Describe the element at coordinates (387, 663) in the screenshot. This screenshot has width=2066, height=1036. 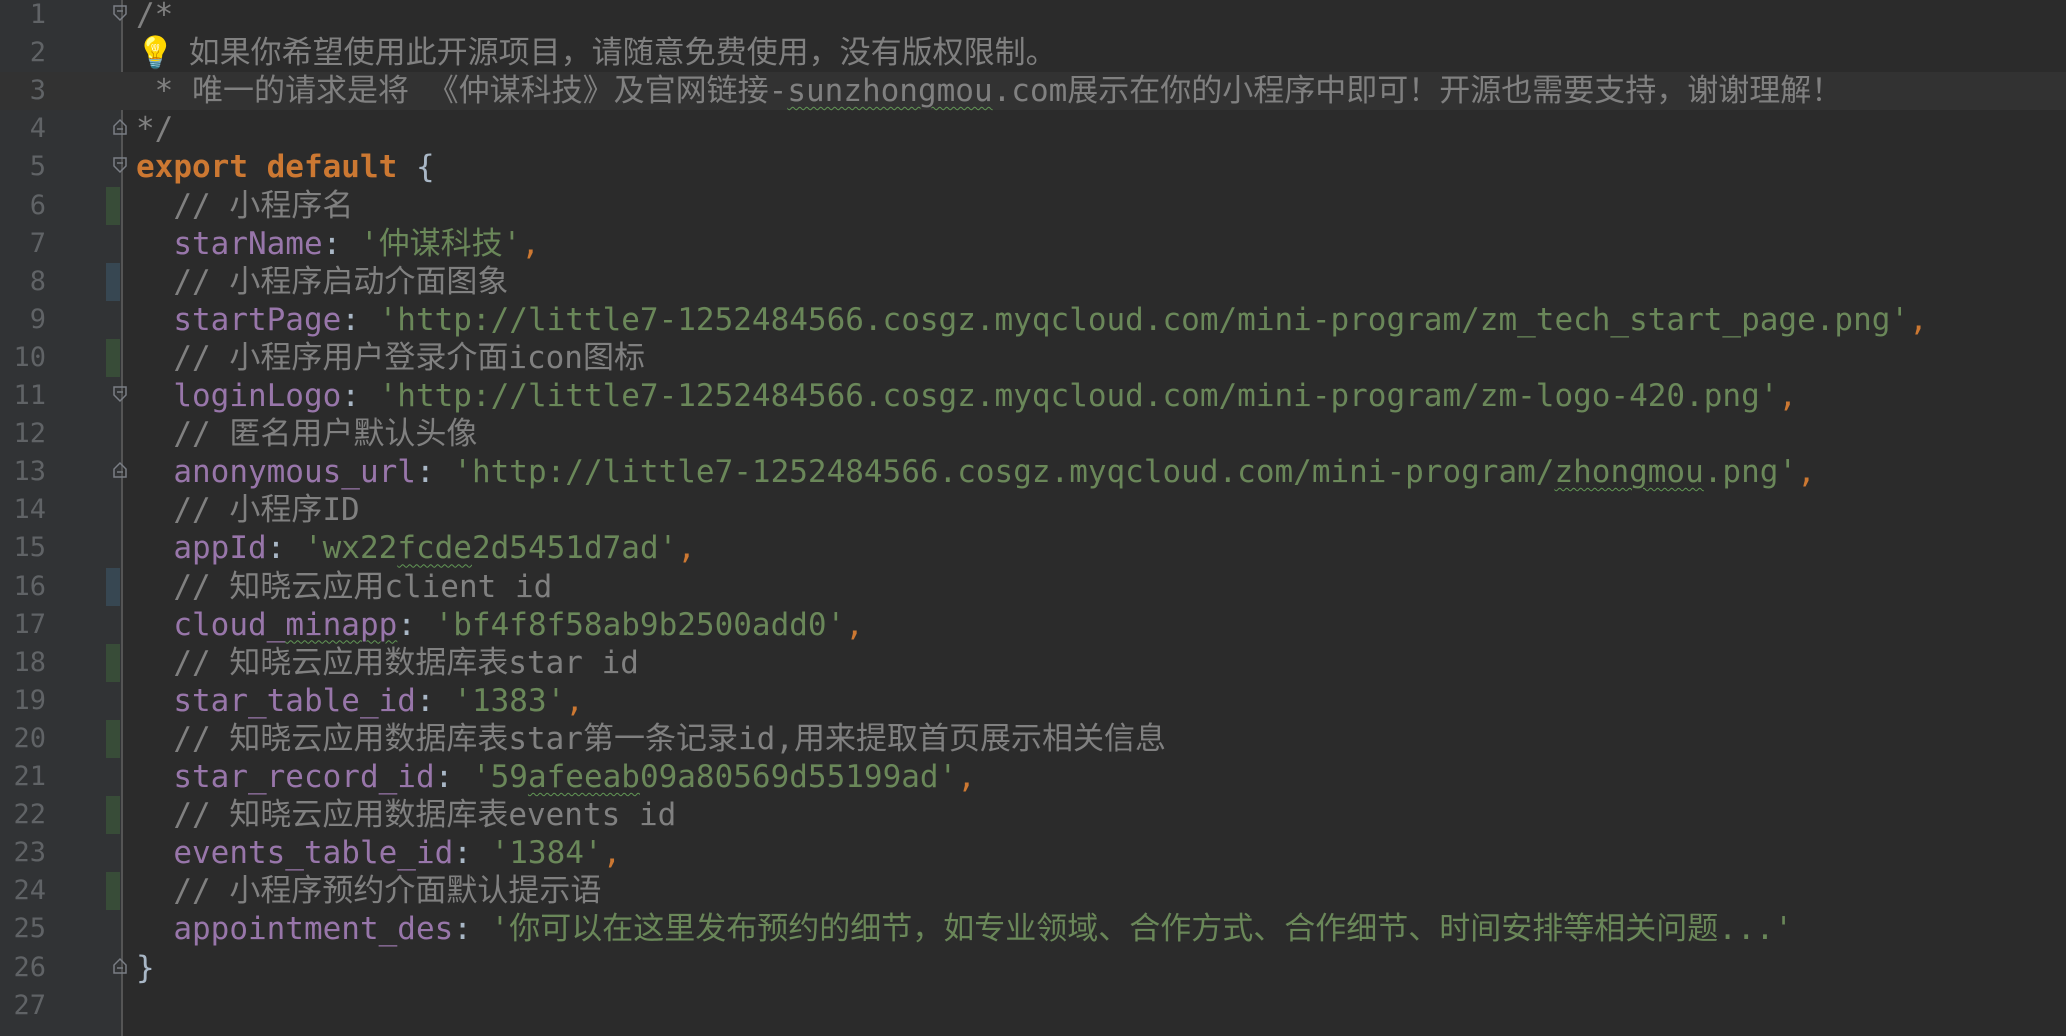
I see `code-text: // 知晓云应用数据库表star id` at that location.